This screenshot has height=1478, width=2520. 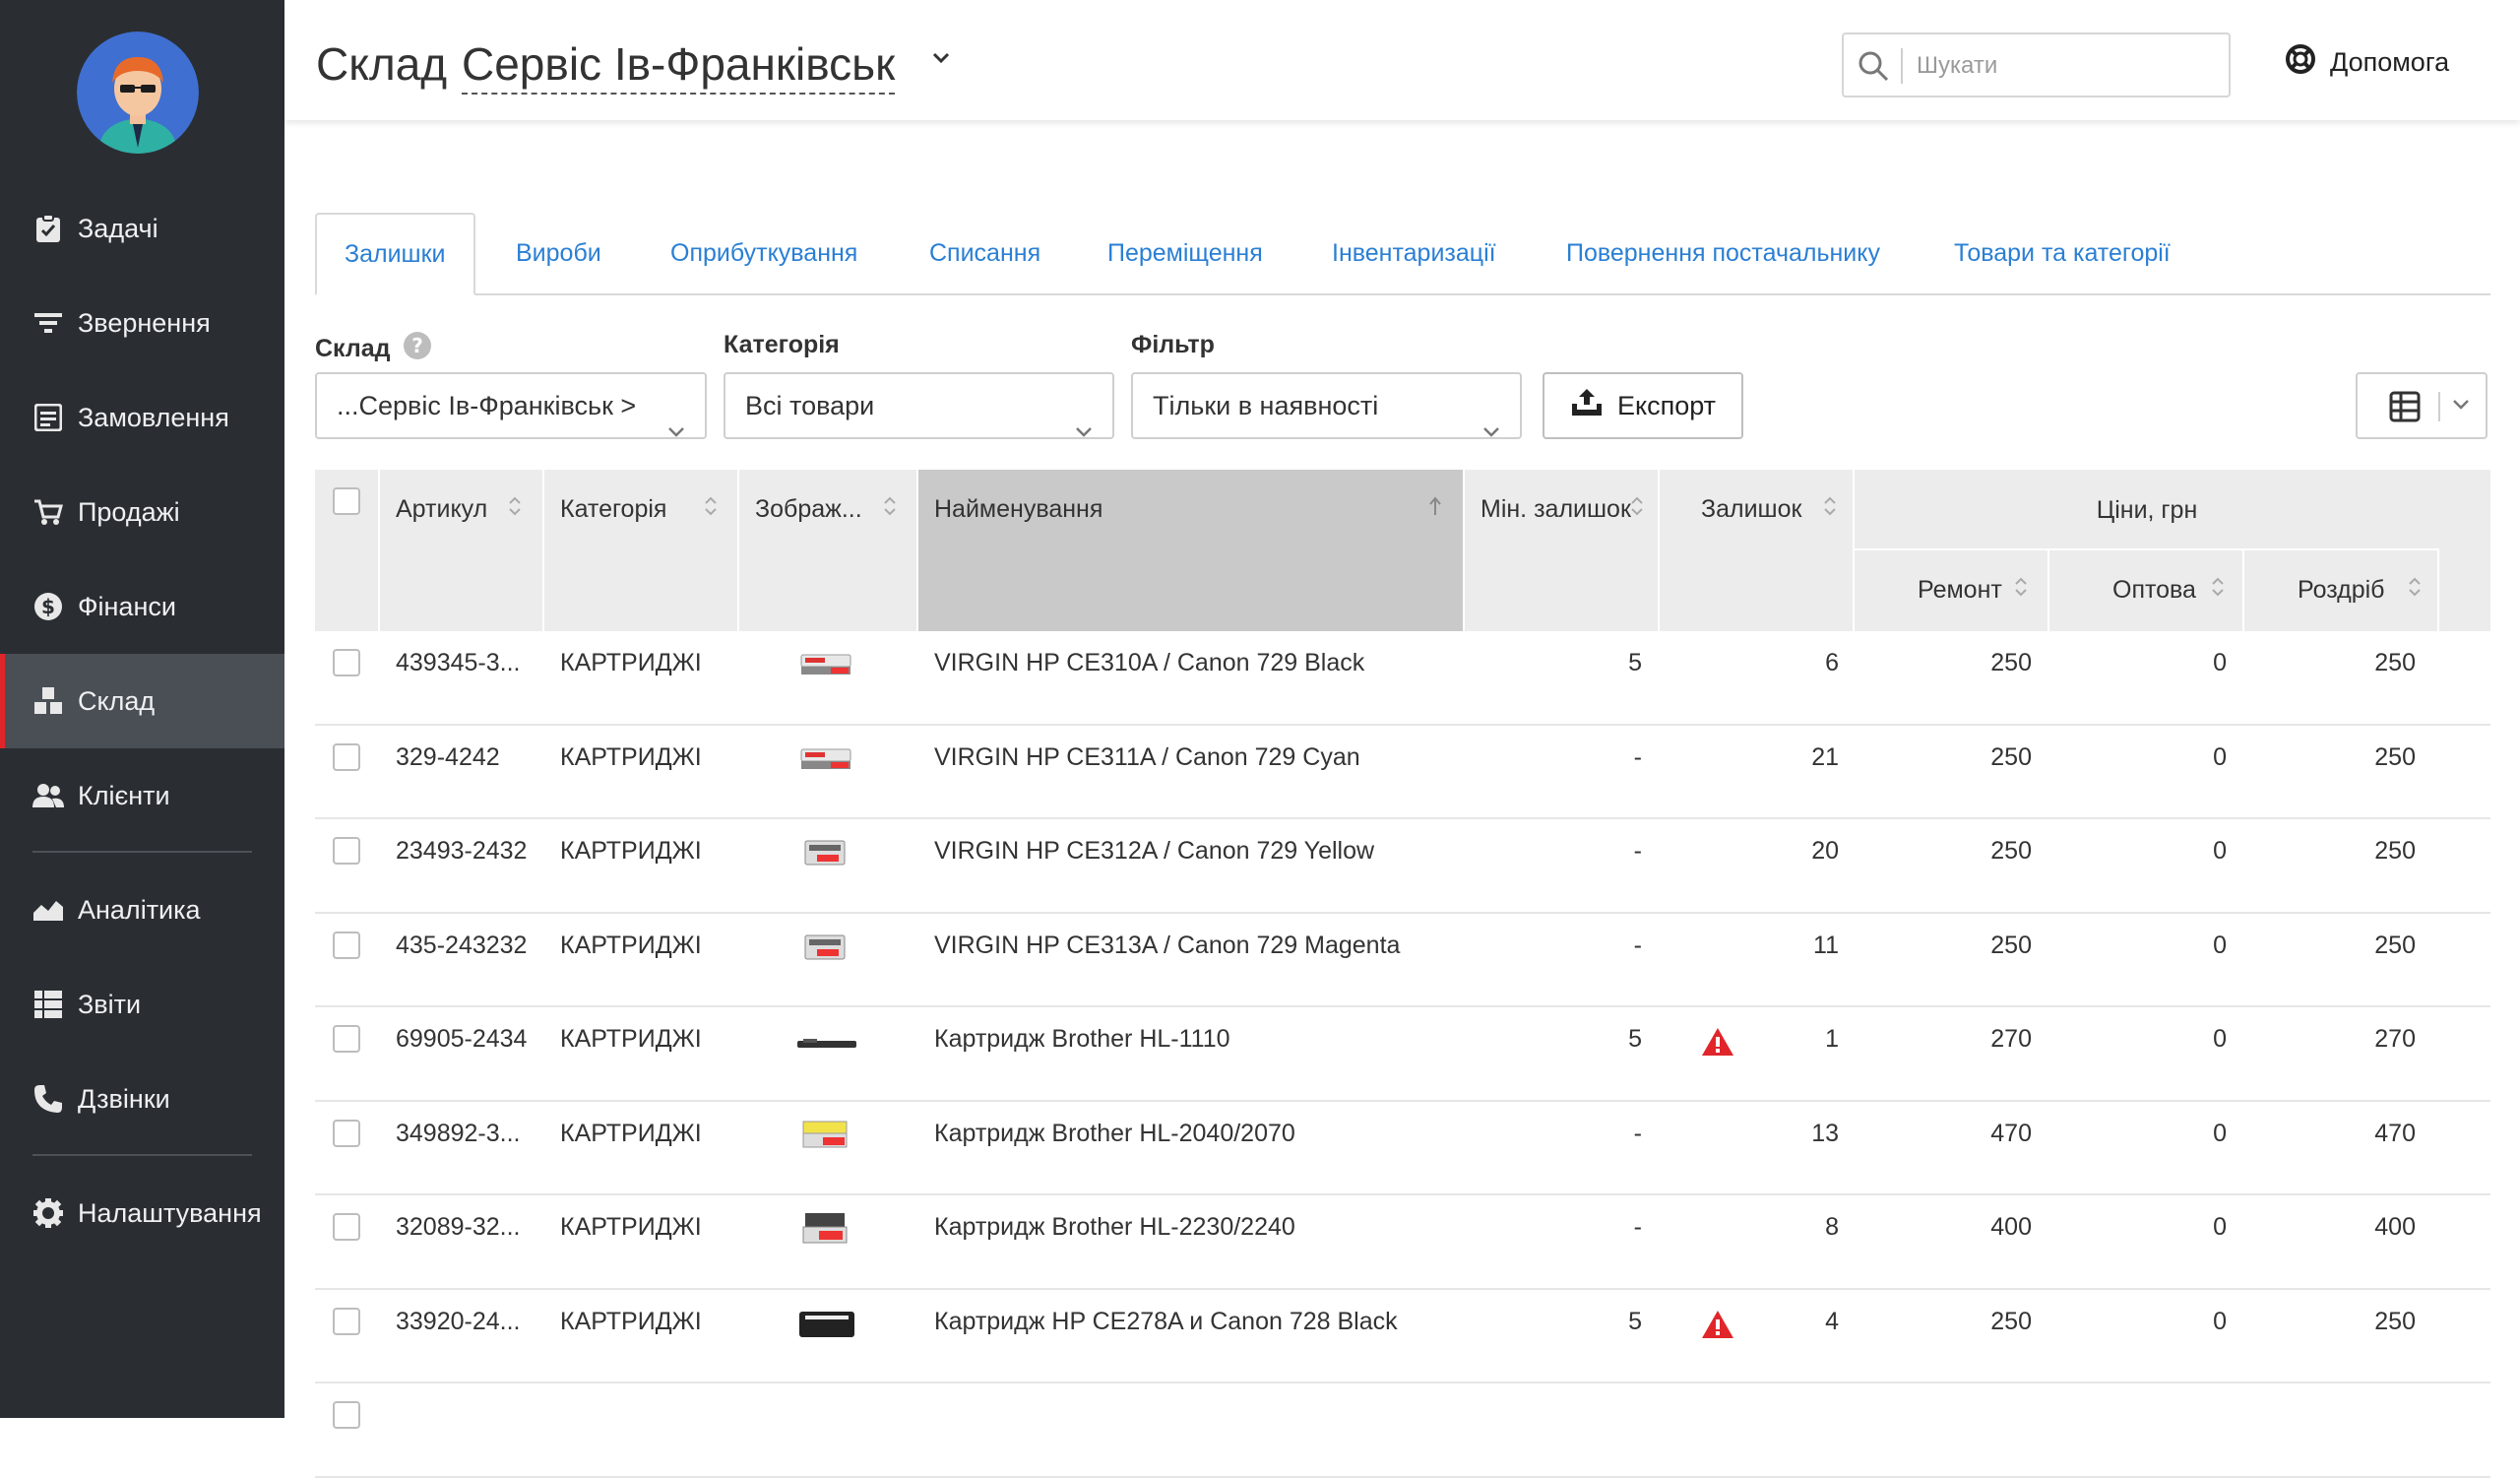 I want to click on export-button: Експорт, so click(x=1643, y=405).